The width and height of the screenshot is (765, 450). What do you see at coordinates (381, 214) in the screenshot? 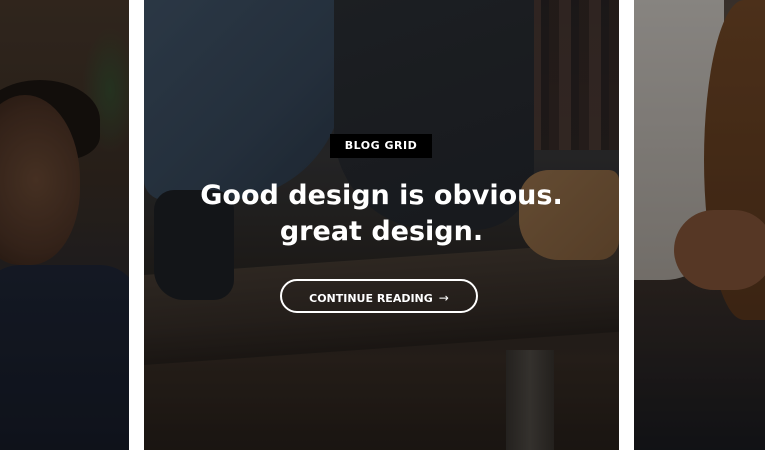
I see `post-title: Good design is obvious. great design.` at bounding box center [381, 214].